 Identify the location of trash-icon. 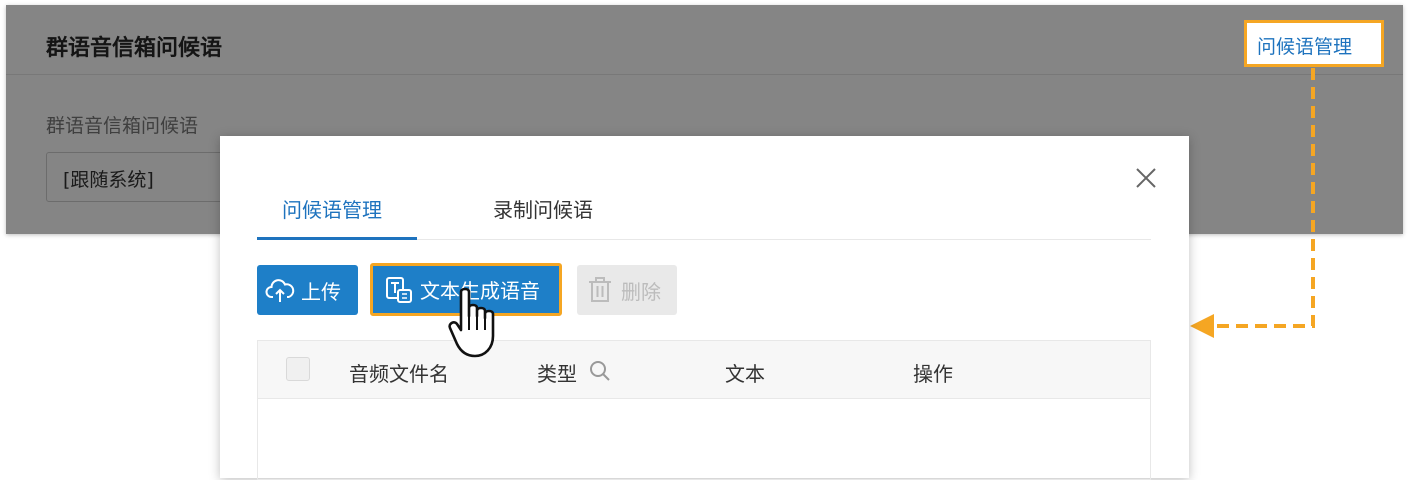
(600, 289).